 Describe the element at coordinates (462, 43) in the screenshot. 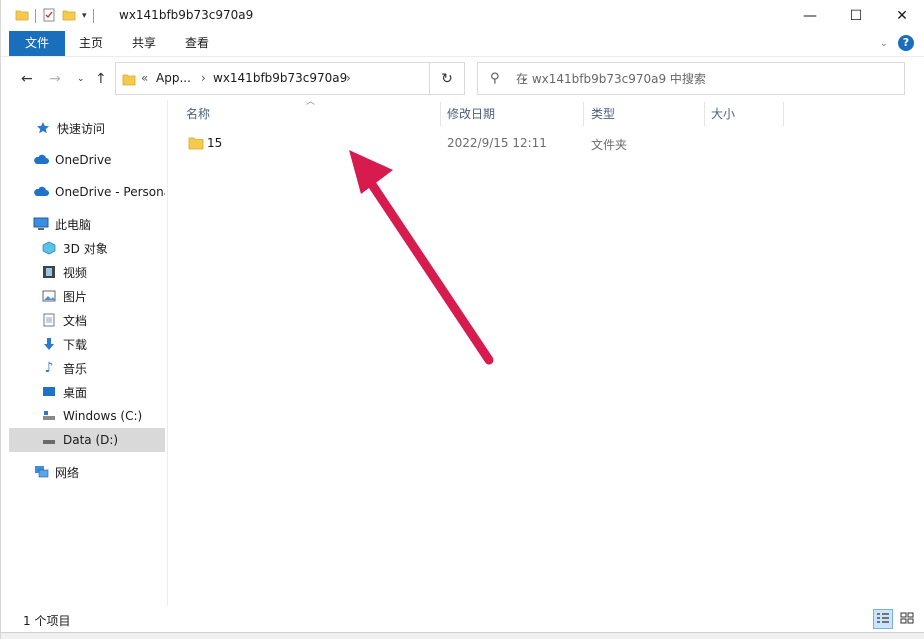

I see `ribbon-tabs: 文件 主页 共享 查看` at that location.